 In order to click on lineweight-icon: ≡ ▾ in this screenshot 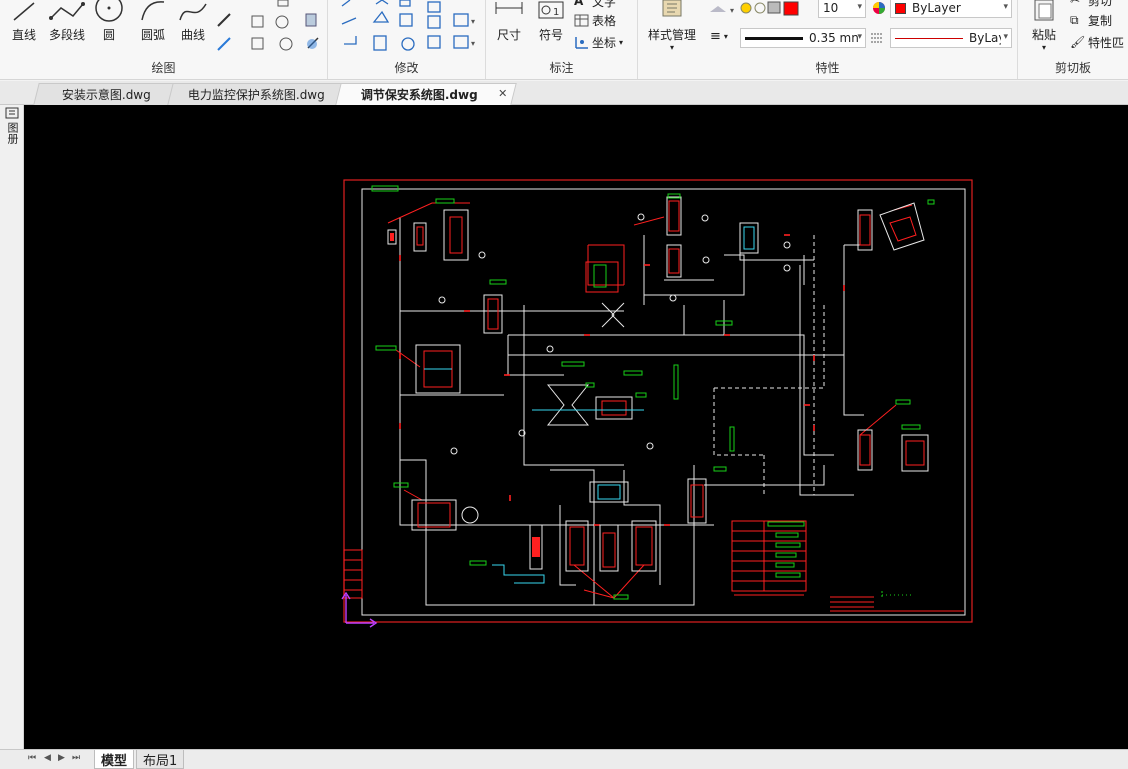, I will do `click(719, 36)`.